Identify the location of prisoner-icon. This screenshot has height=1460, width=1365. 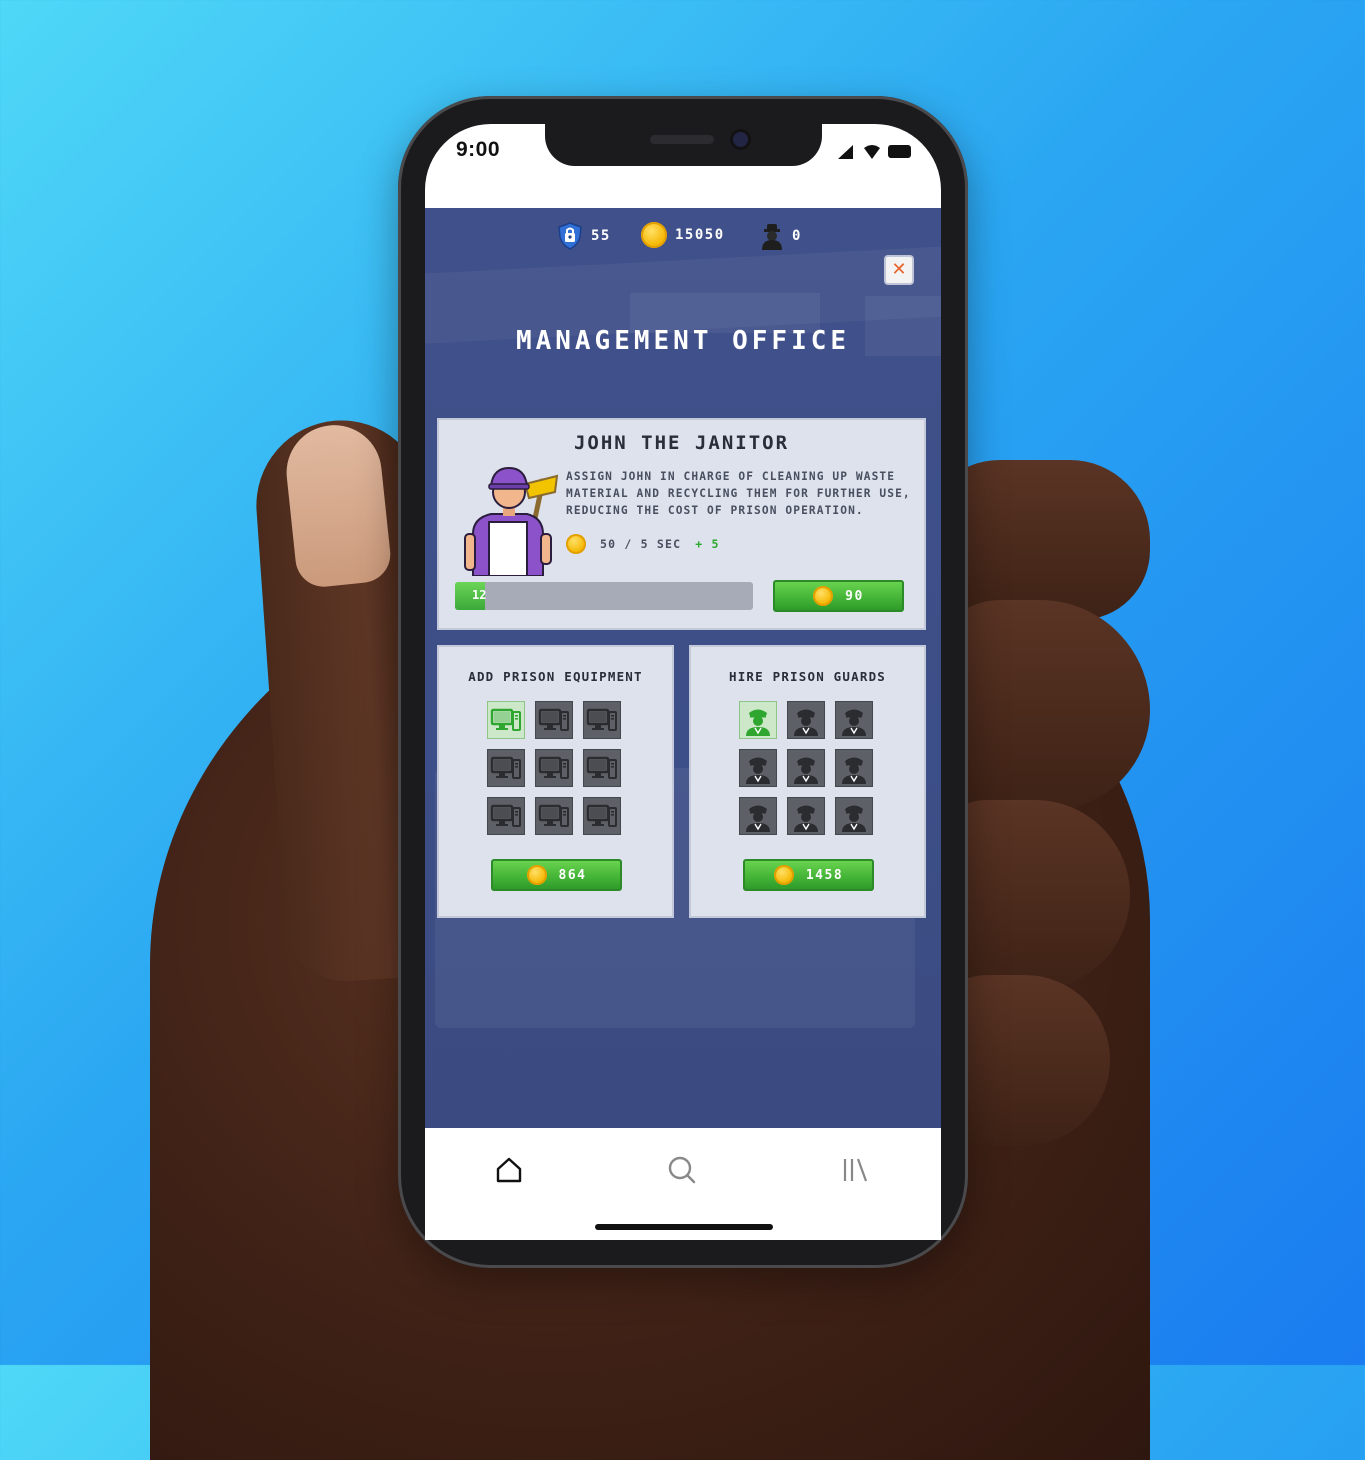
(772, 237).